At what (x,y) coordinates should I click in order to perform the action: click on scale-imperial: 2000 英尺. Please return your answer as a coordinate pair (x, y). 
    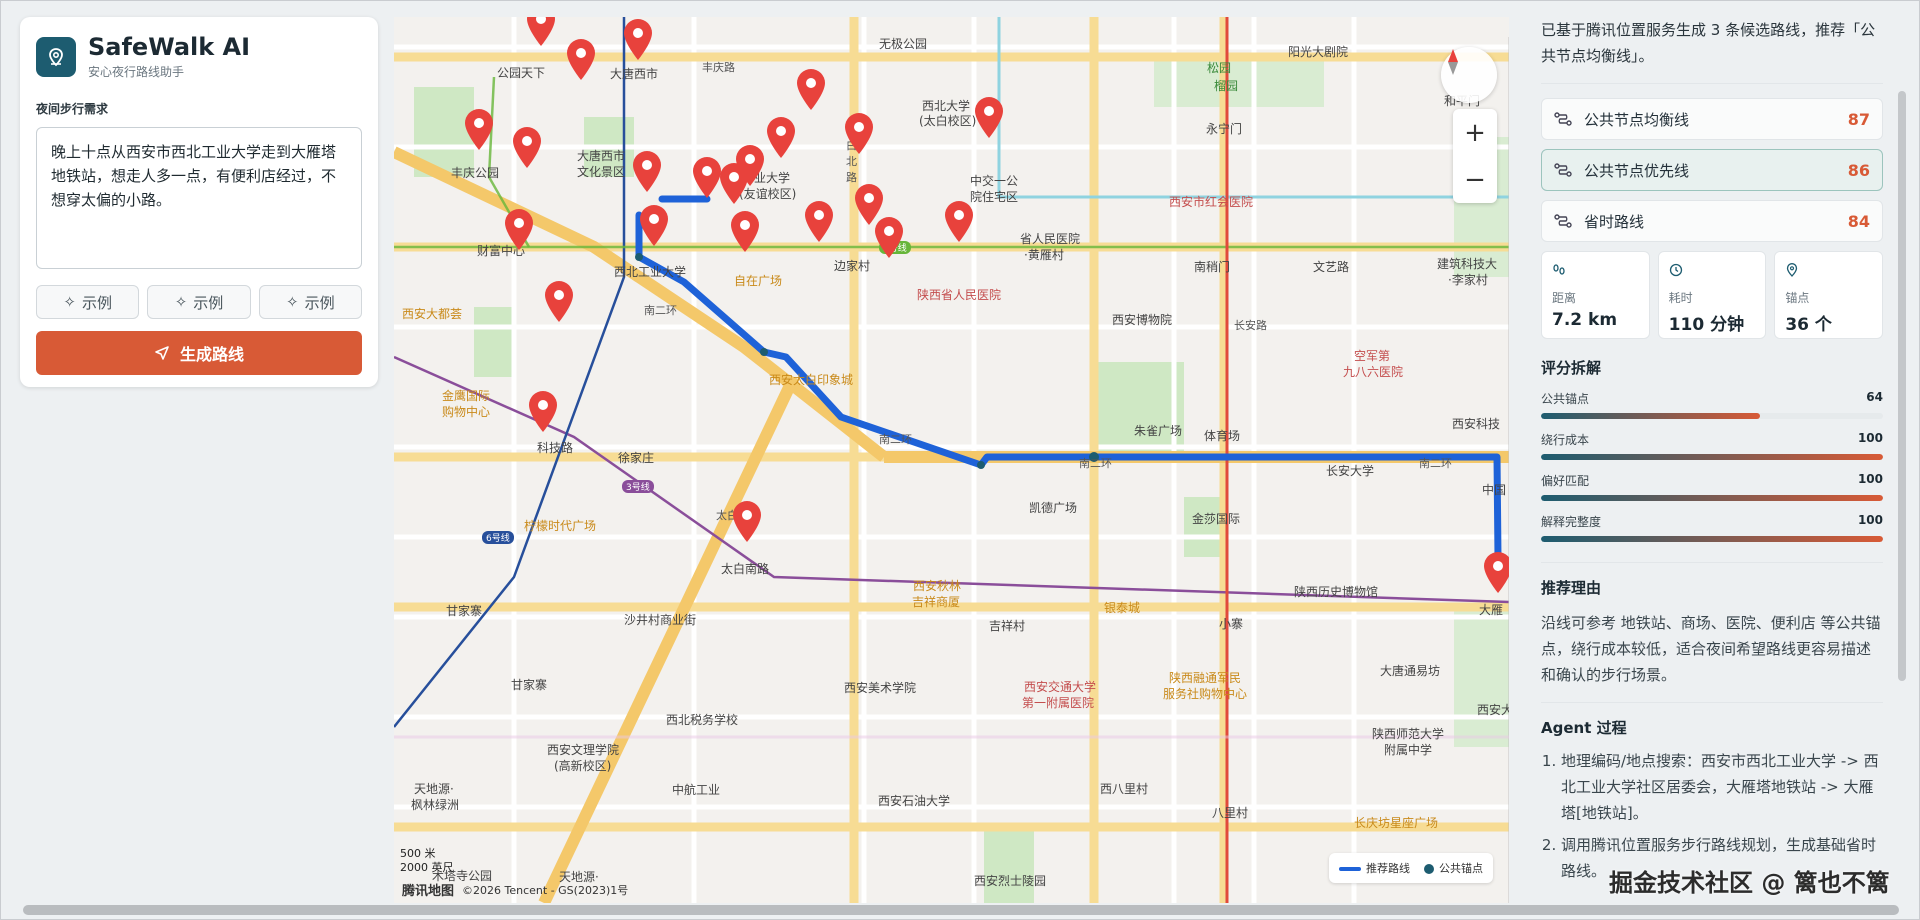
    Looking at the image, I should click on (427, 867).